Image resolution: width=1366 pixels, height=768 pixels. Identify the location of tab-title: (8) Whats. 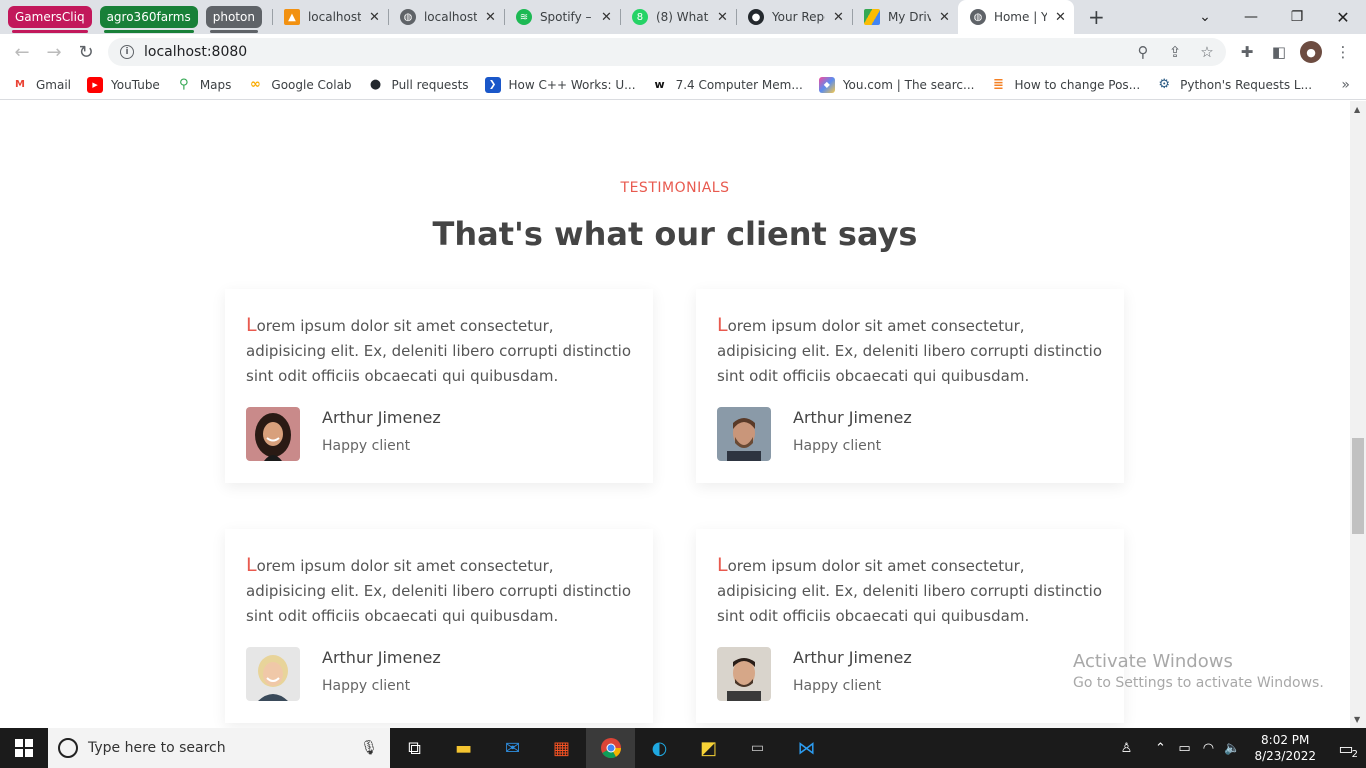
(682, 17).